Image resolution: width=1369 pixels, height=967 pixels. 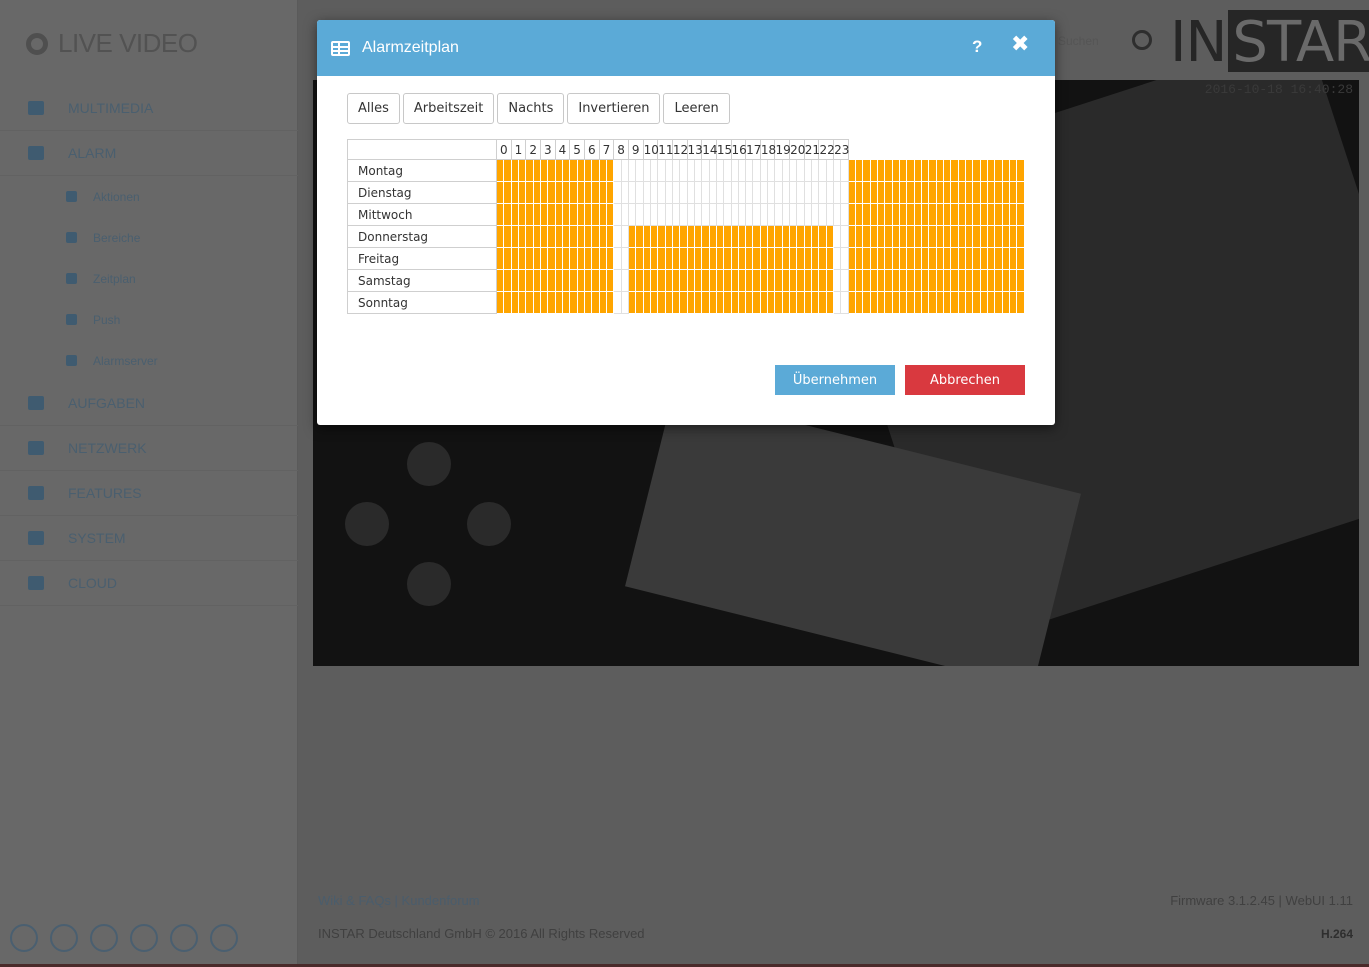 I want to click on ptz-down-icon, so click(x=429, y=584).